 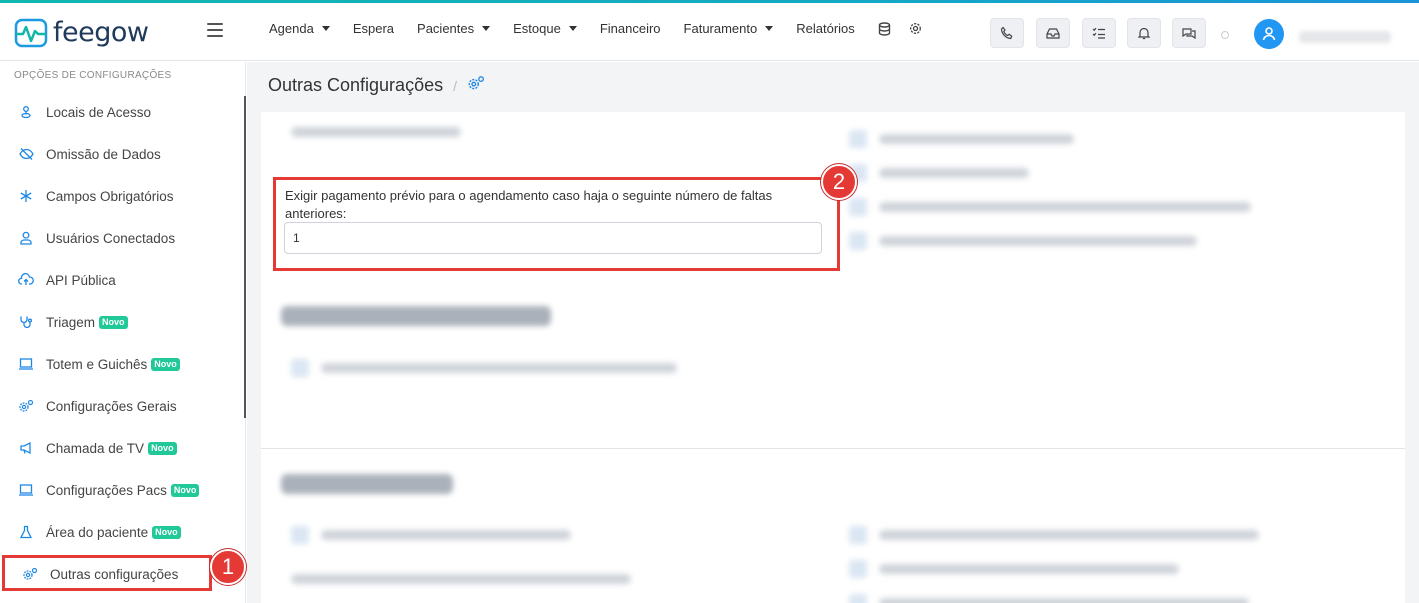 I want to click on online-status-dot, so click(x=1225, y=35).